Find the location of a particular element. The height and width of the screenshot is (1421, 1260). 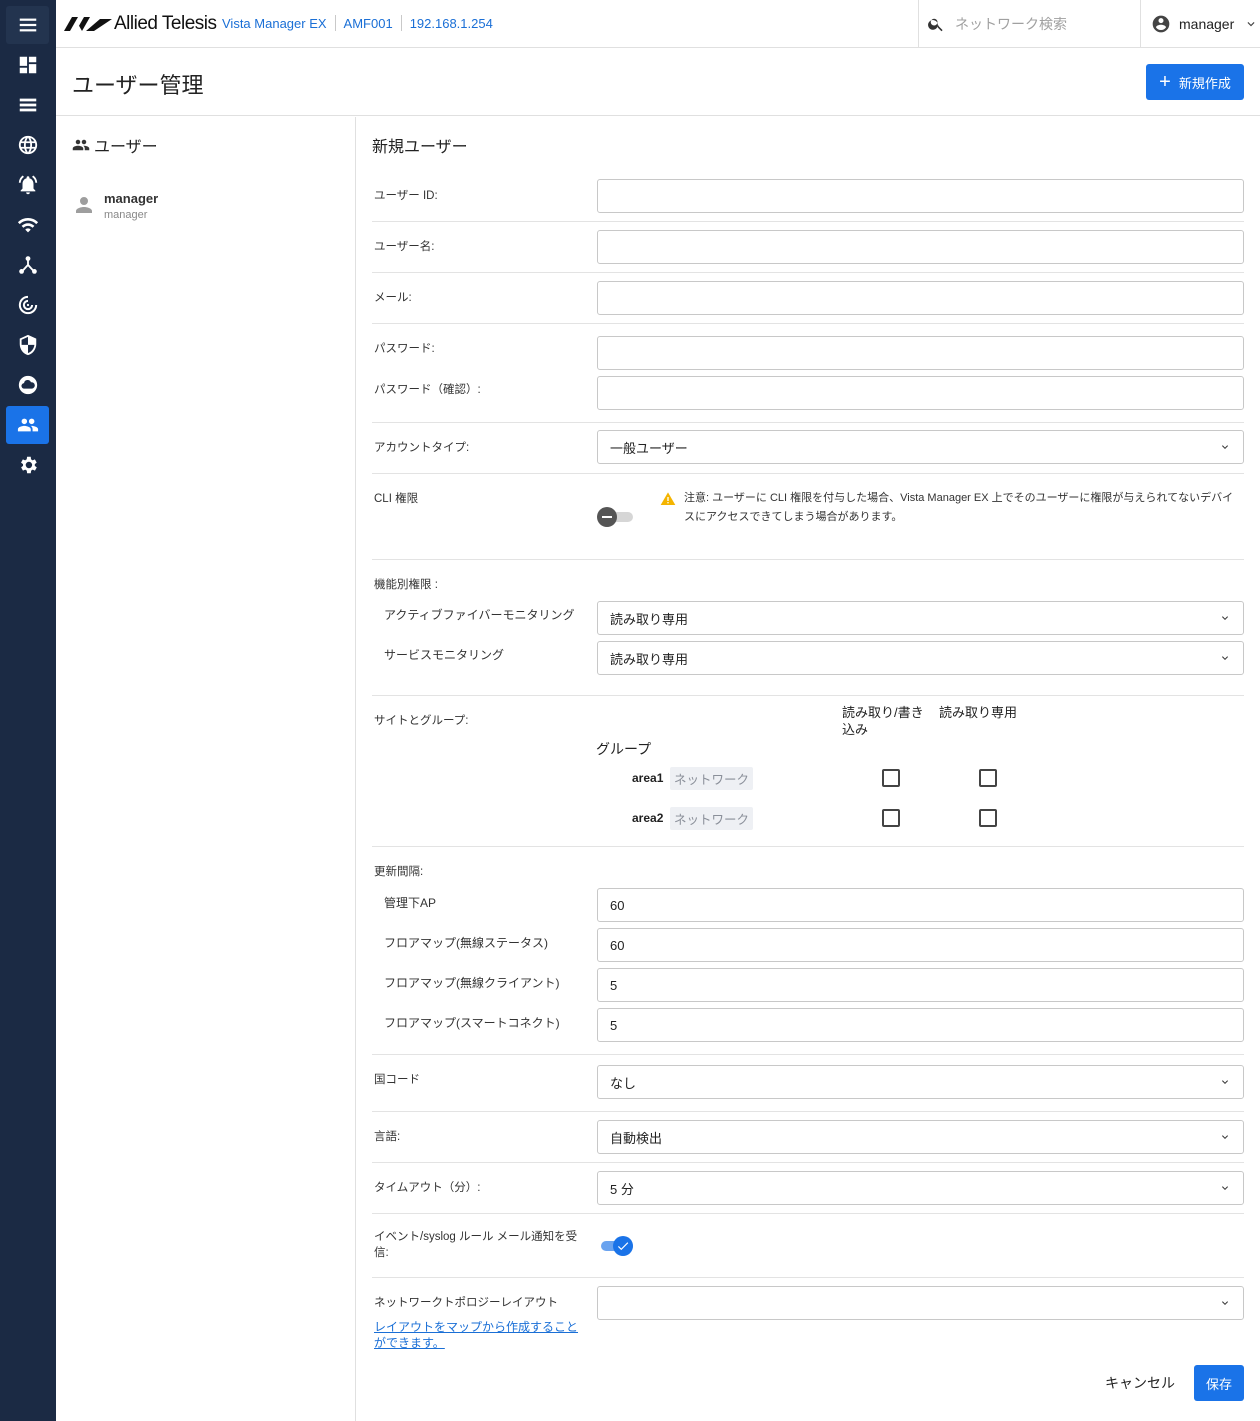

fiber-monitoring-label: アクティブファイバーモニタリング is located at coordinates (479, 615).